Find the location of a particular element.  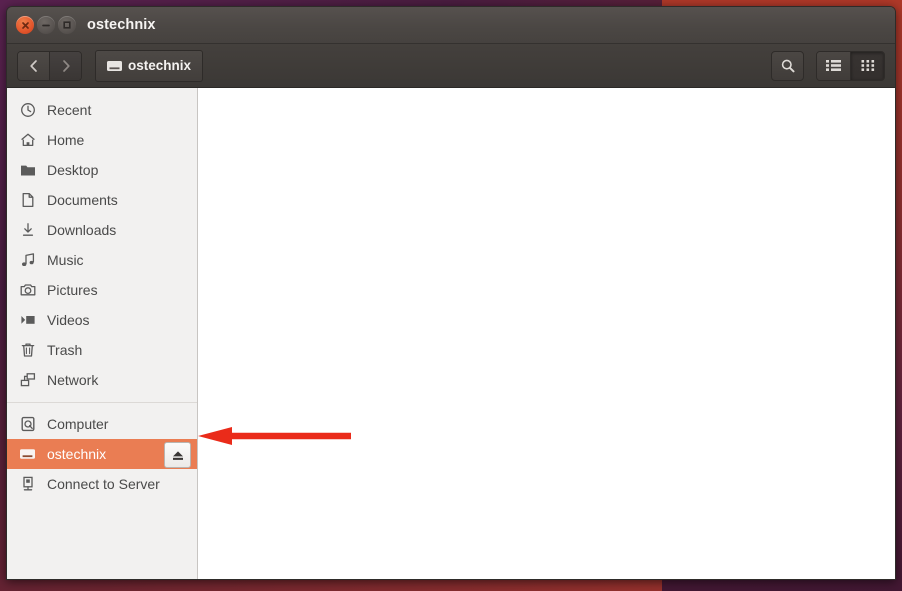

download-icon is located at coordinates (27, 230).